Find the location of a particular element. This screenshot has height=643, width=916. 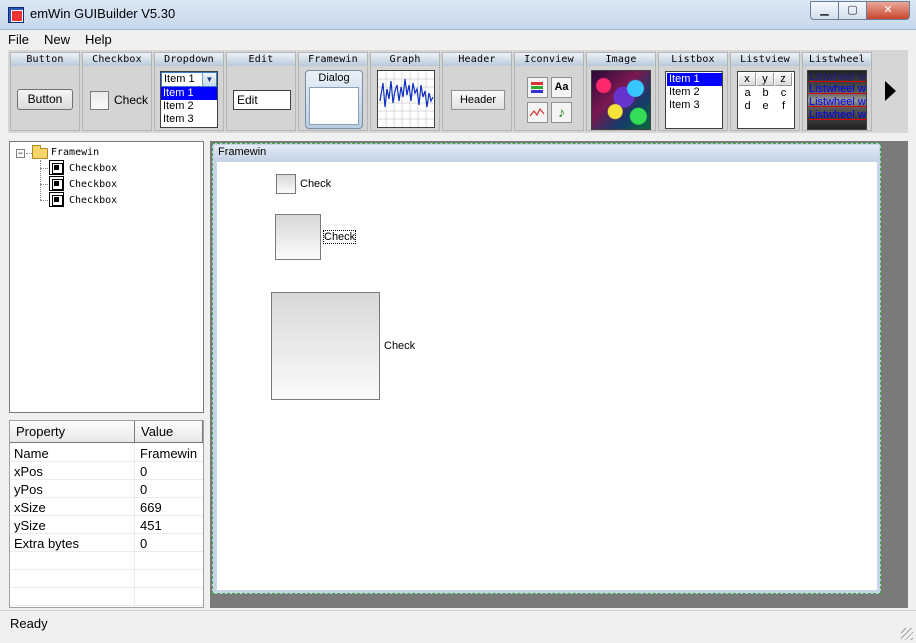

property-row: xSize 669 is located at coordinates (106, 507).